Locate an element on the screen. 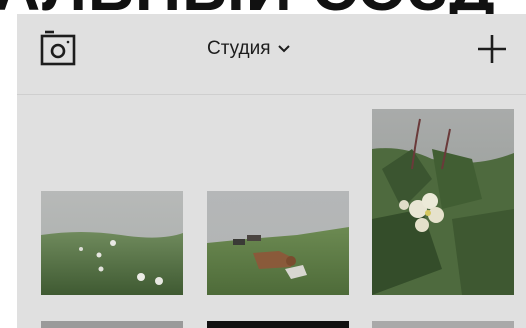  plus-icon is located at coordinates (492, 49).